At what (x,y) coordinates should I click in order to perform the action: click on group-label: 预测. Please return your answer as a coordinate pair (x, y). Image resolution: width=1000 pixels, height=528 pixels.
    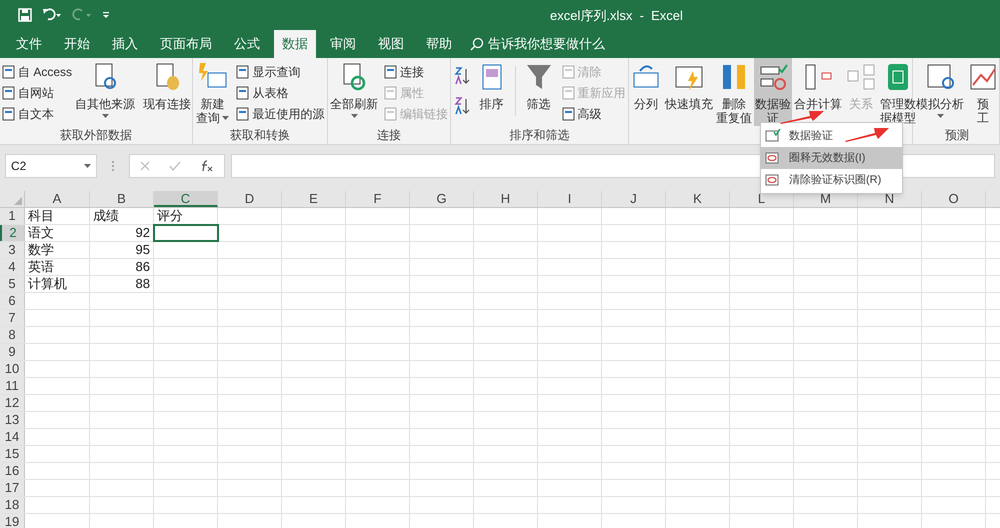
    Looking at the image, I should click on (957, 135).